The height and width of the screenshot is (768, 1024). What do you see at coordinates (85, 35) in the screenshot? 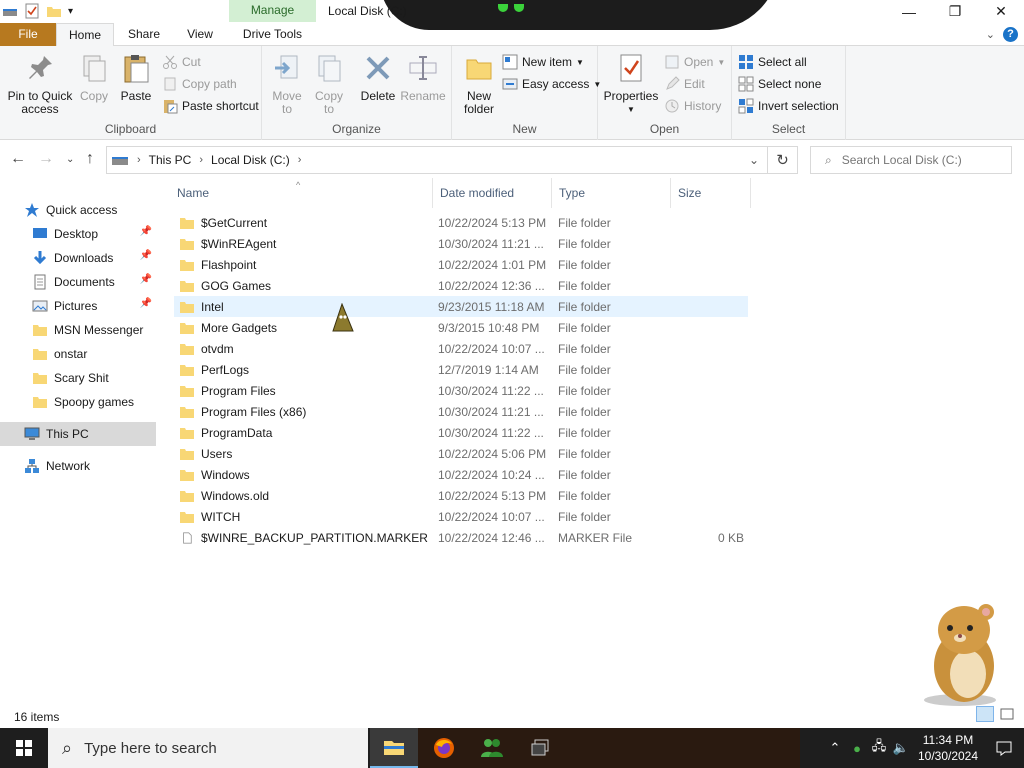
I see `tab-home: Home` at bounding box center [85, 35].